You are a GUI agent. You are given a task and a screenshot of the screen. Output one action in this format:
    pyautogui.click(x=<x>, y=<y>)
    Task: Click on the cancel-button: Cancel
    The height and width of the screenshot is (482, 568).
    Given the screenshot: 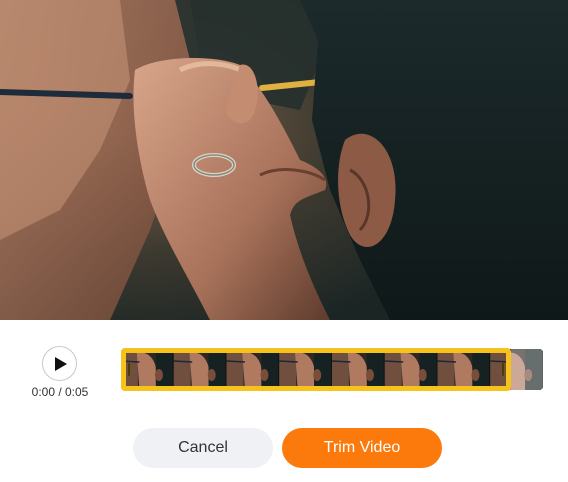 What is the action you would take?
    pyautogui.click(x=203, y=448)
    